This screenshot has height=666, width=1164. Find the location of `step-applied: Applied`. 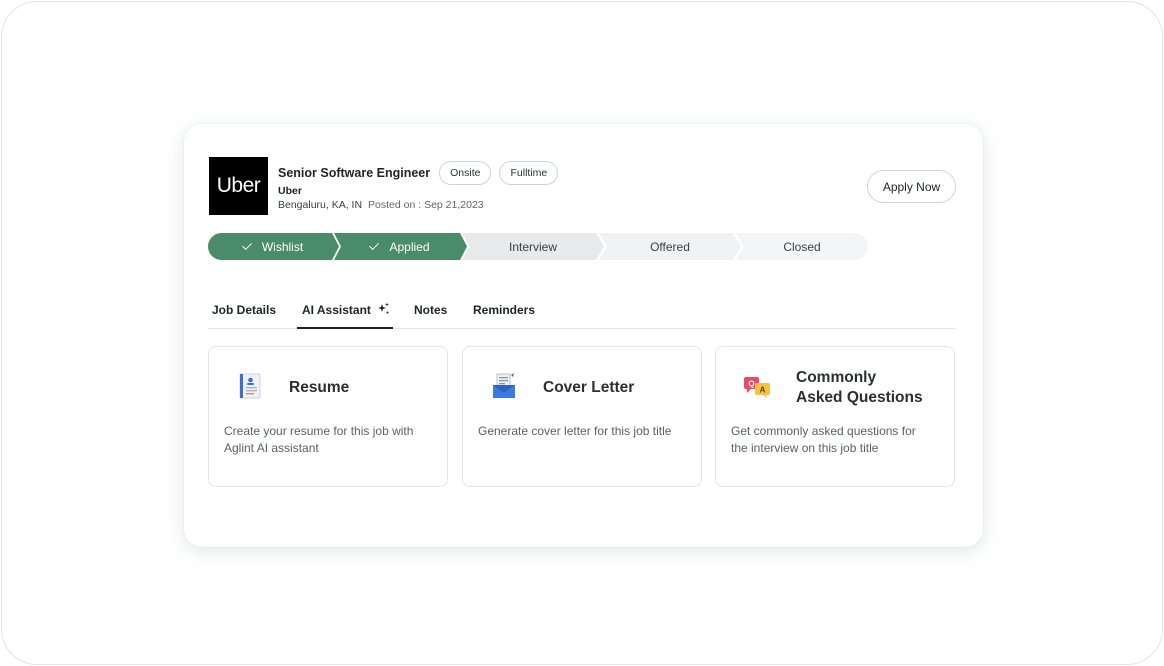

step-applied: Applied is located at coordinates (400, 246).